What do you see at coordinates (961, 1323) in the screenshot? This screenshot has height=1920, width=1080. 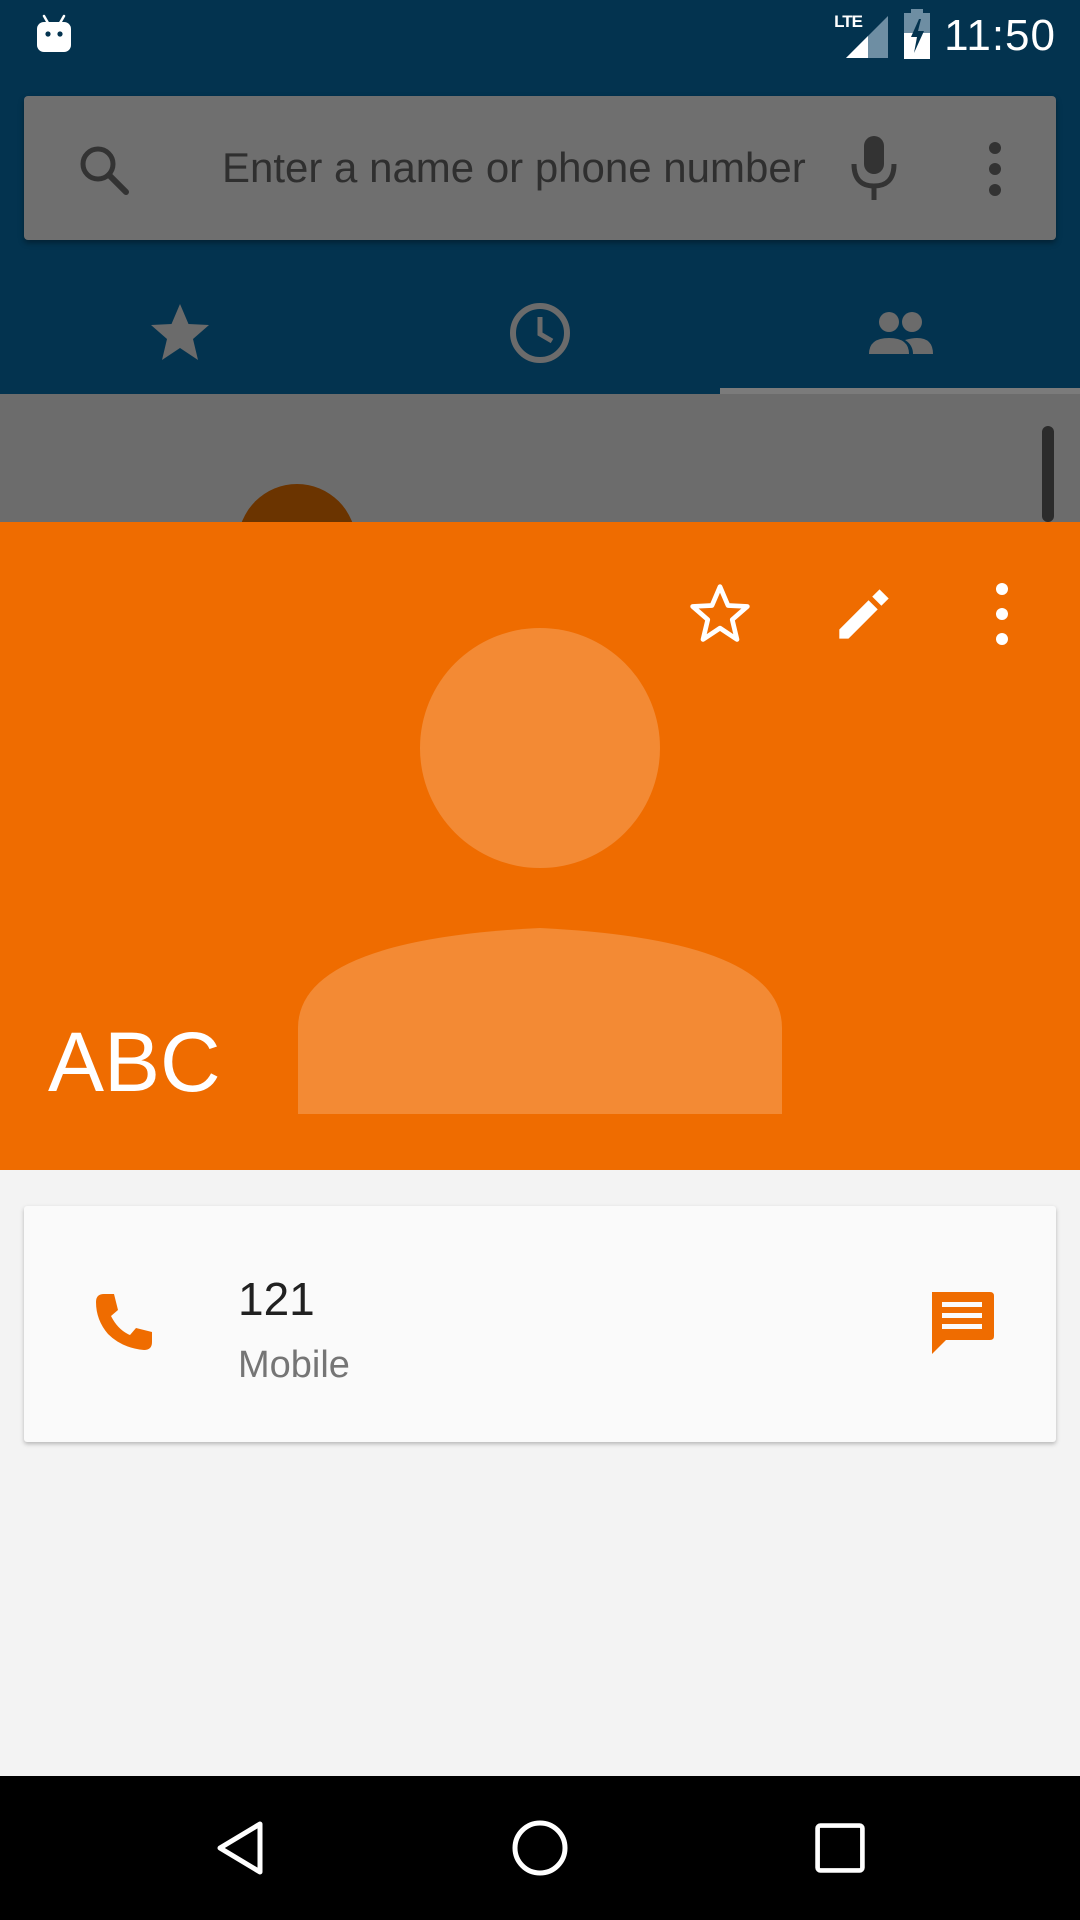 I see `message-icon` at bounding box center [961, 1323].